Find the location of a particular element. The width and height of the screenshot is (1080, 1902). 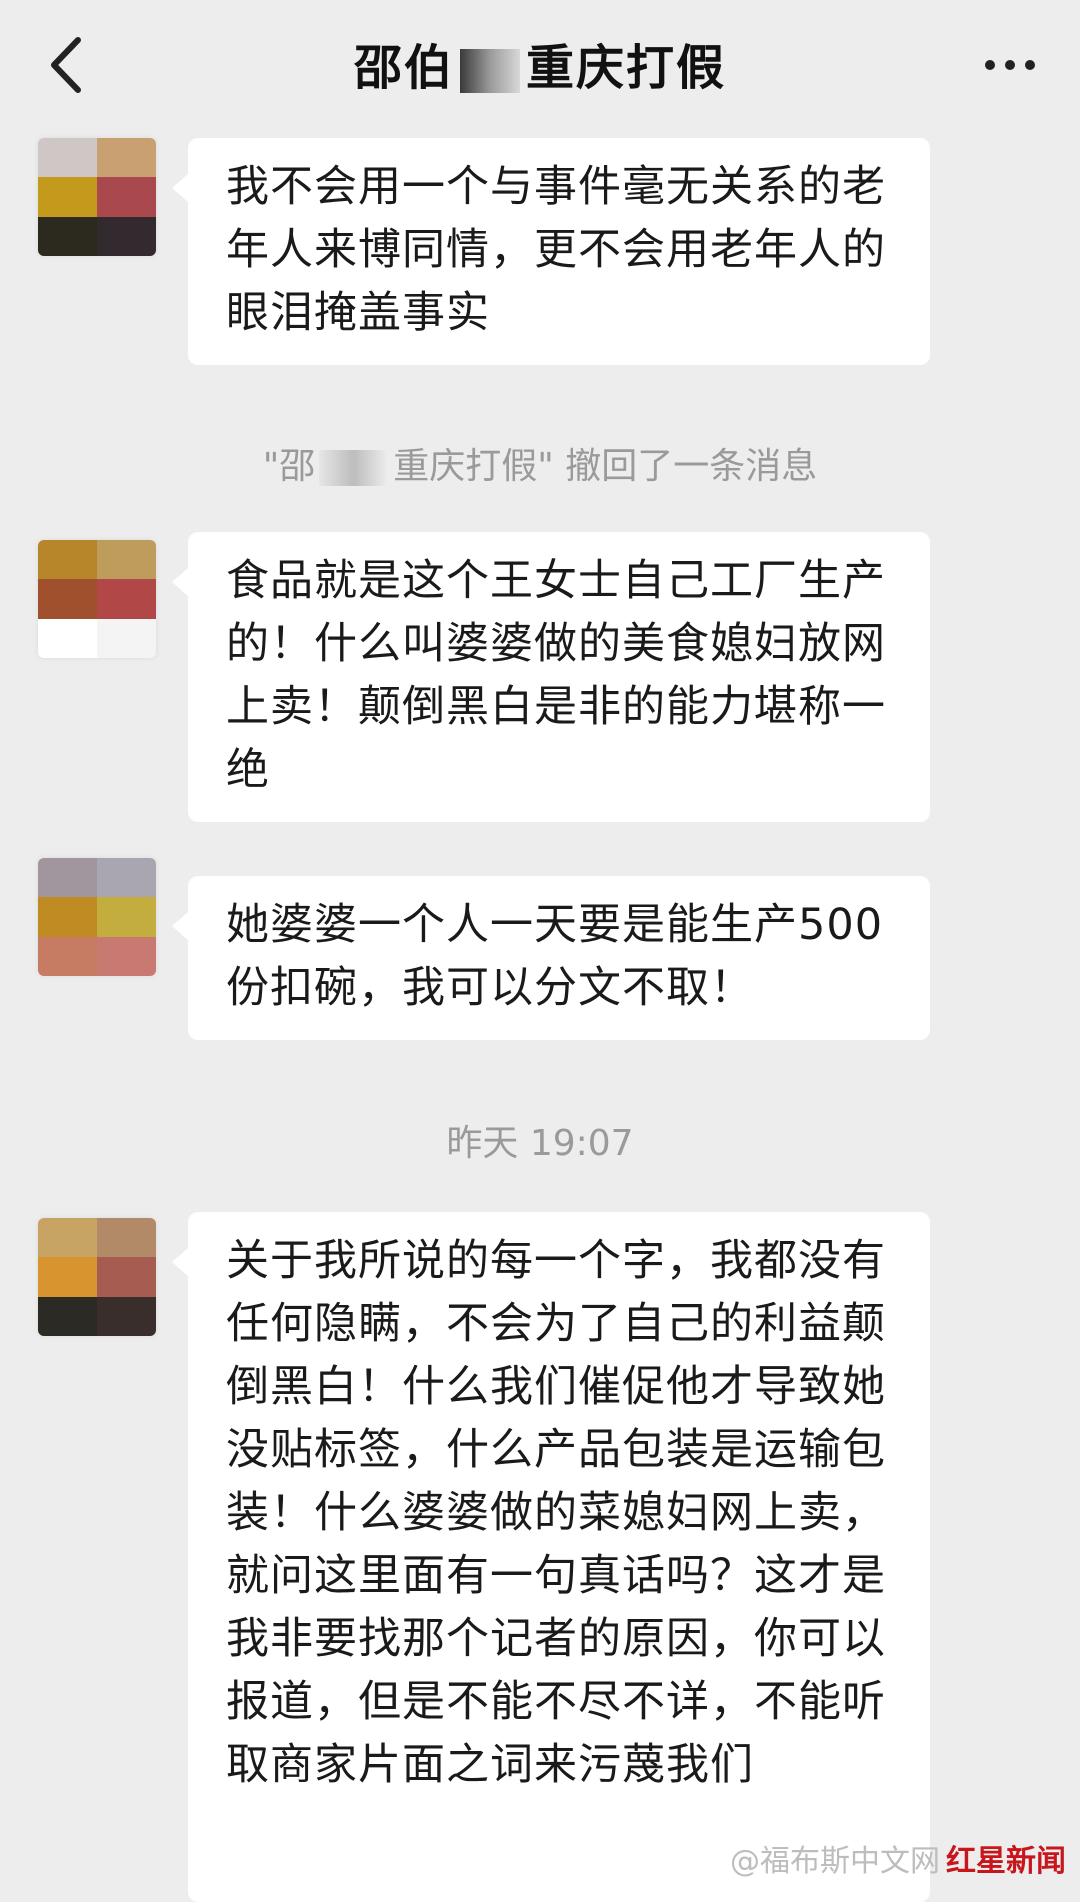

chat-title: 邵伯 重庆打假 is located at coordinates (540, 63).